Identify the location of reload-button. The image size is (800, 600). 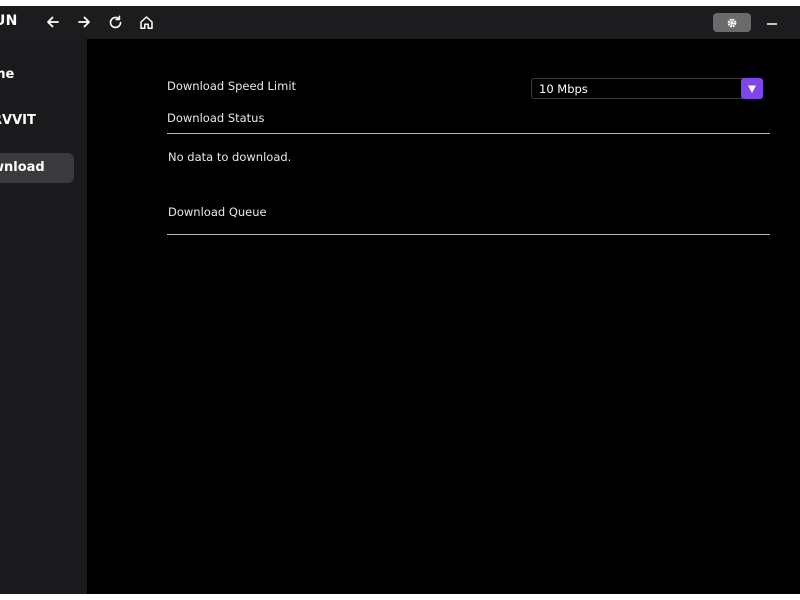
(115, 22).